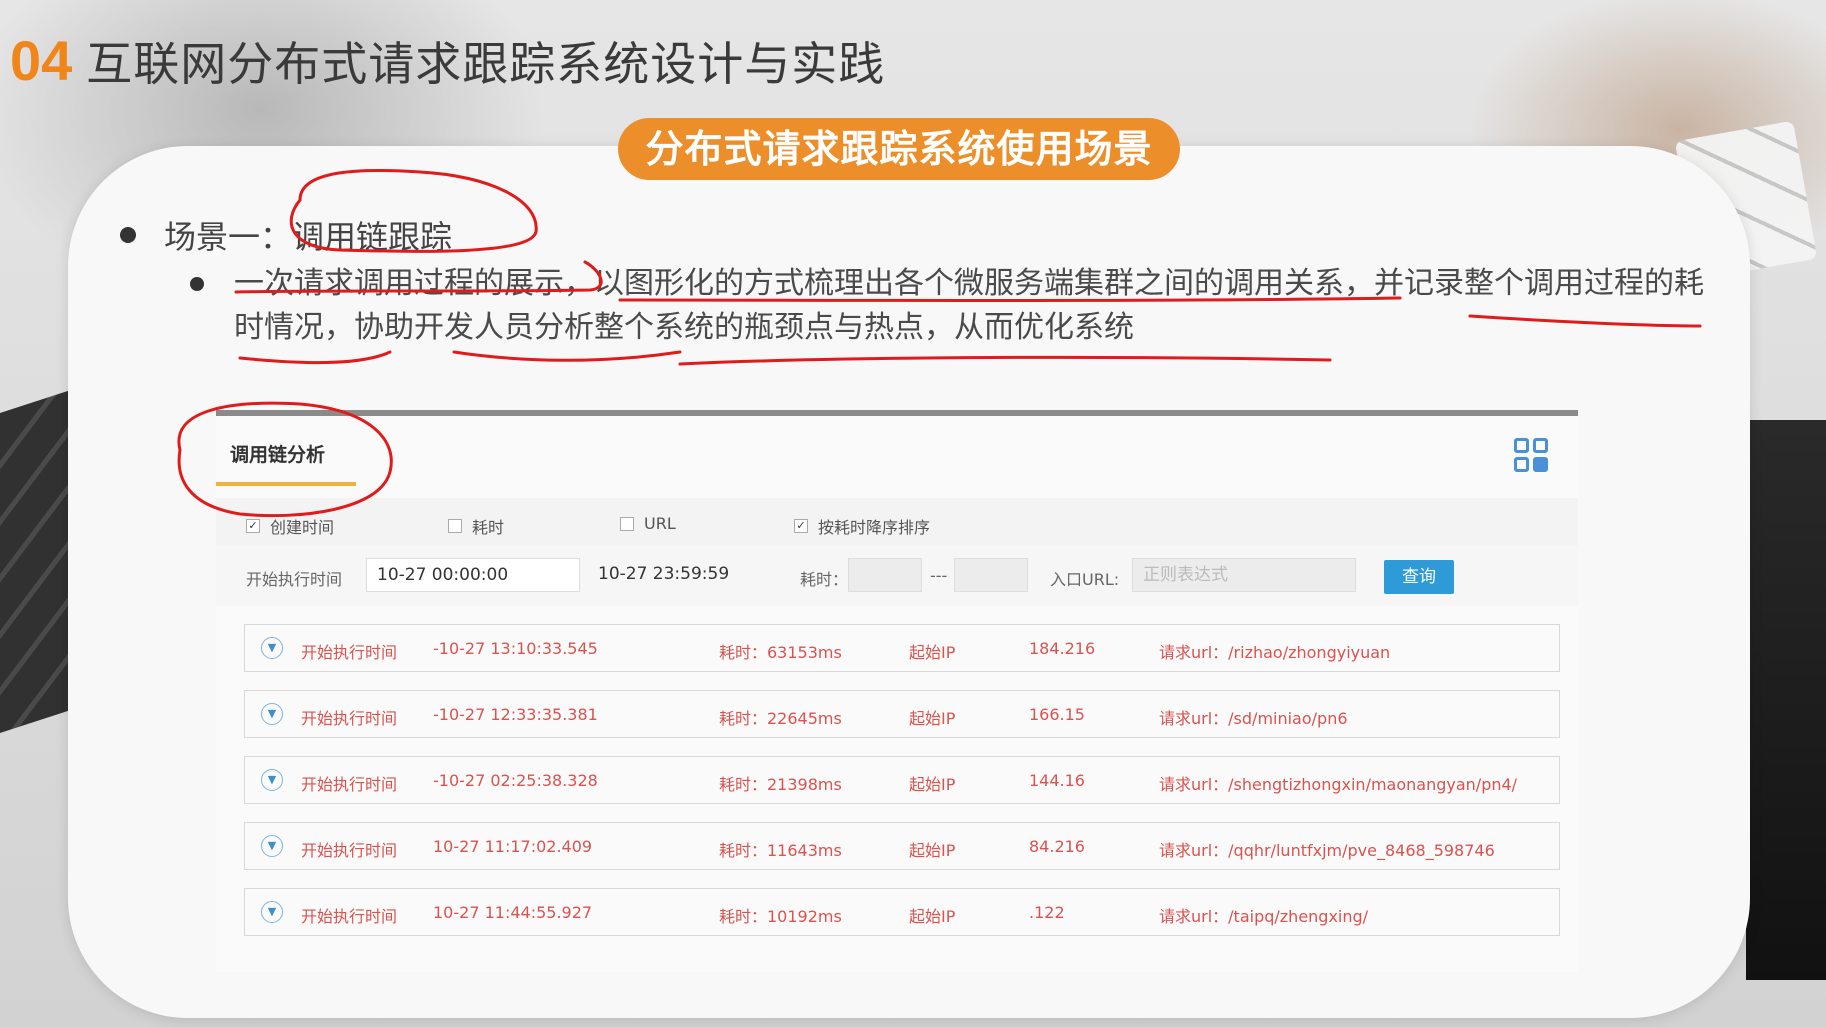 This screenshot has height=1027, width=1826. I want to click on start-time-label: 开始执行时间, so click(294, 579).